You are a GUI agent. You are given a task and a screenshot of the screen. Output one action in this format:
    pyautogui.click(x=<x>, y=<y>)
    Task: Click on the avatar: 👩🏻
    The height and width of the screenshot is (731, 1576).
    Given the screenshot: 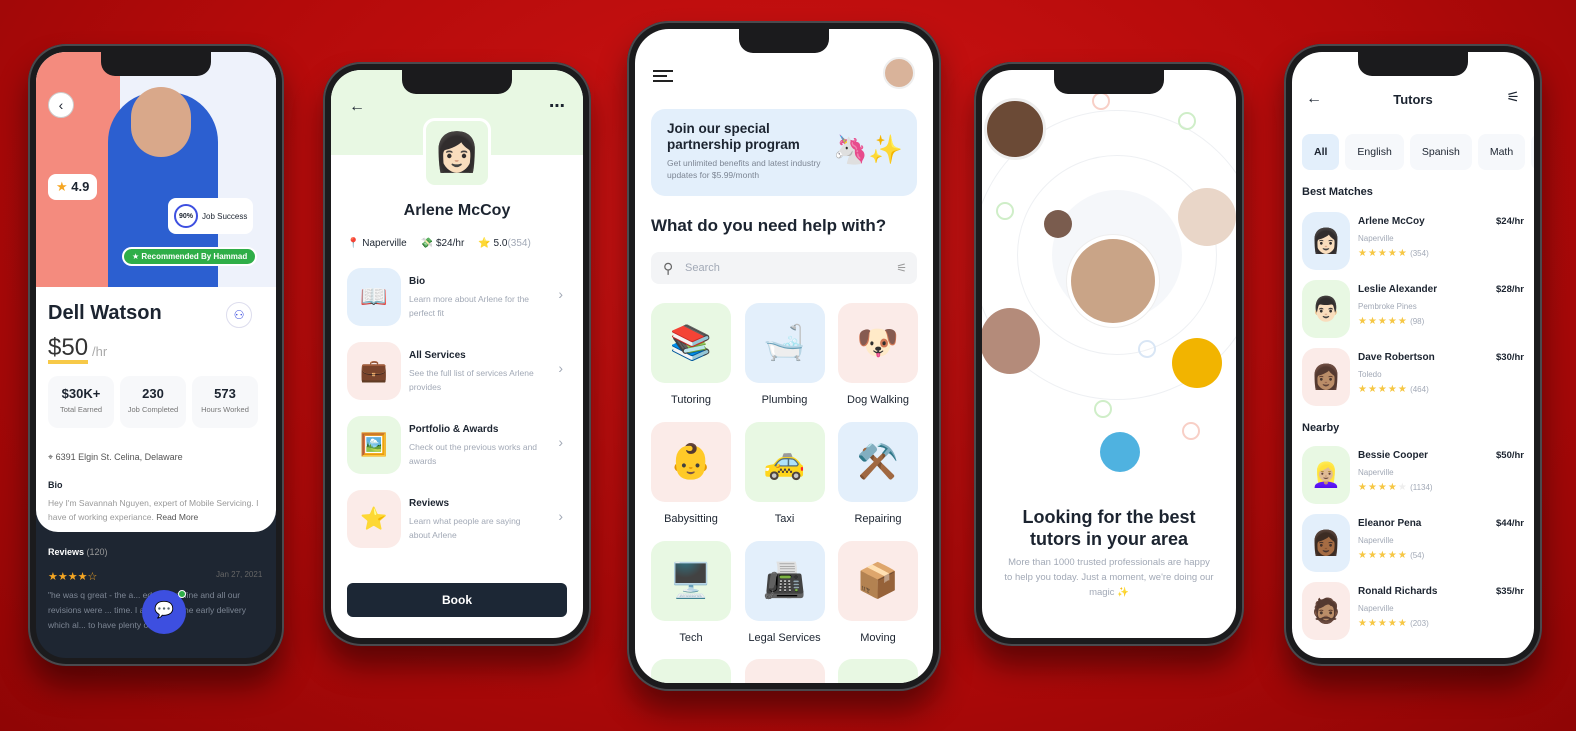 What is the action you would take?
    pyautogui.click(x=457, y=153)
    